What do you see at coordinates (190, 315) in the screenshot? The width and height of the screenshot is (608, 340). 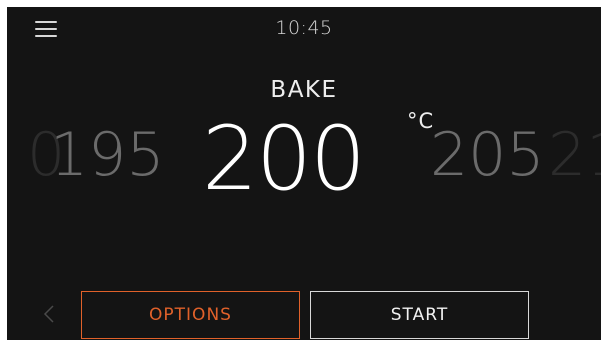 I see `options-button: OPTIONS` at bounding box center [190, 315].